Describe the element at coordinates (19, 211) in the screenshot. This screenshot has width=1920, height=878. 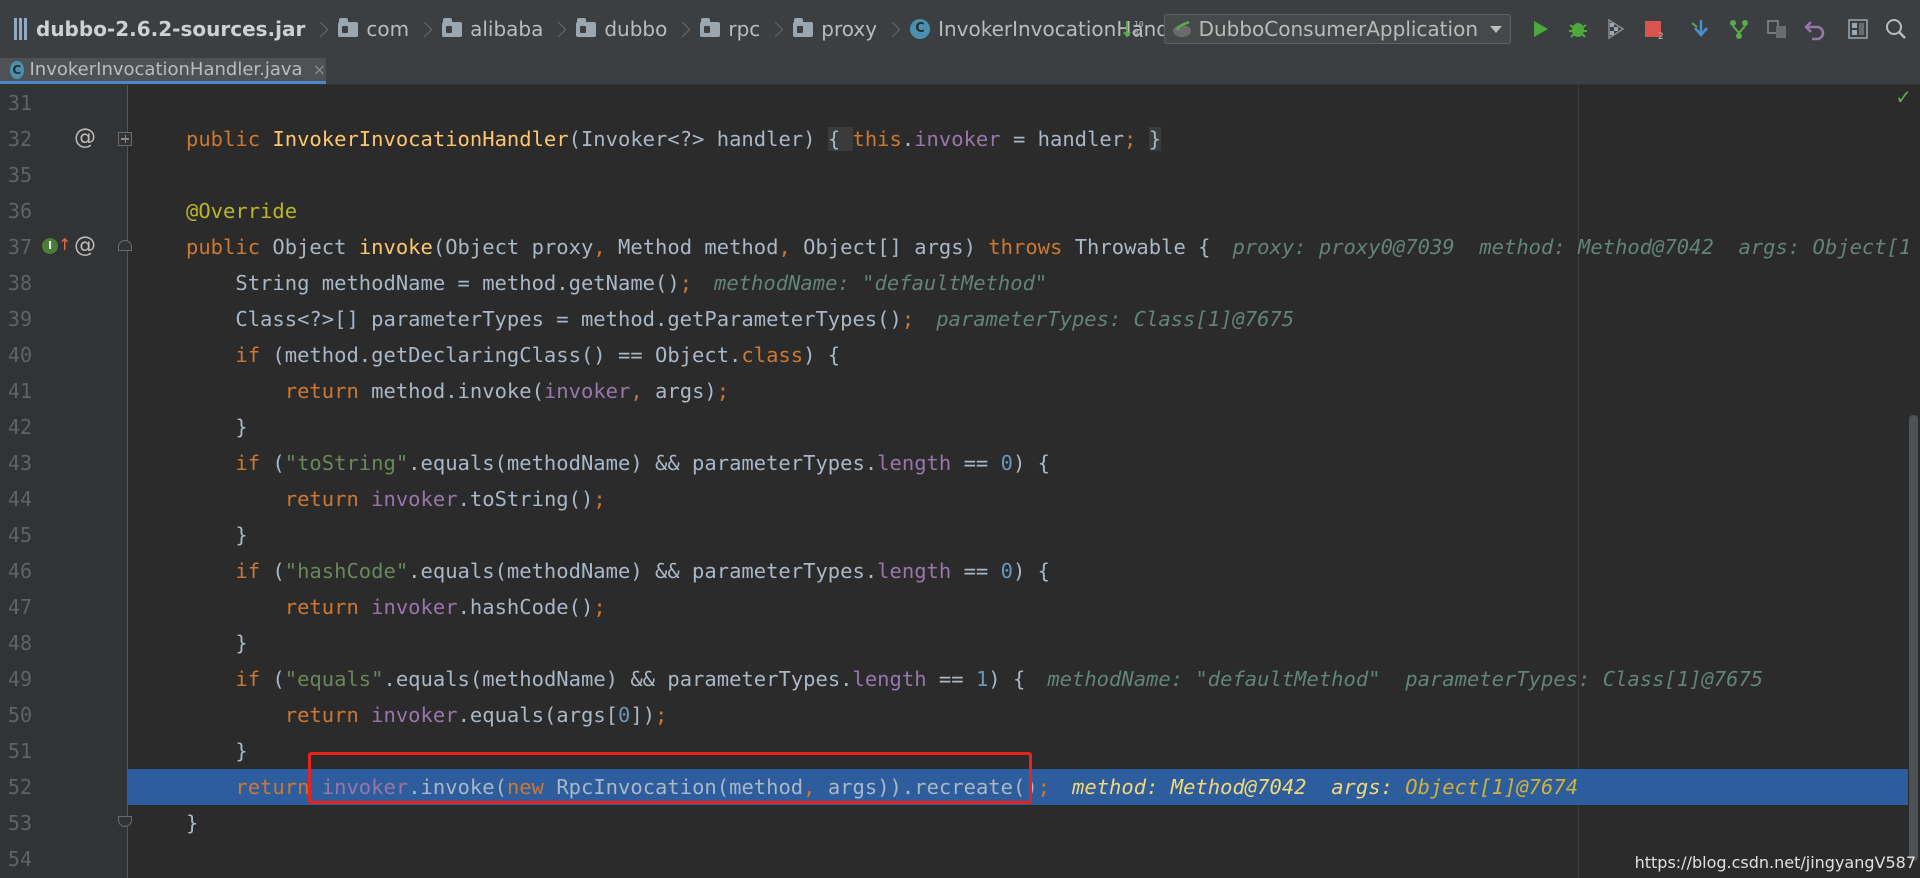
I see `line-number: 36` at that location.